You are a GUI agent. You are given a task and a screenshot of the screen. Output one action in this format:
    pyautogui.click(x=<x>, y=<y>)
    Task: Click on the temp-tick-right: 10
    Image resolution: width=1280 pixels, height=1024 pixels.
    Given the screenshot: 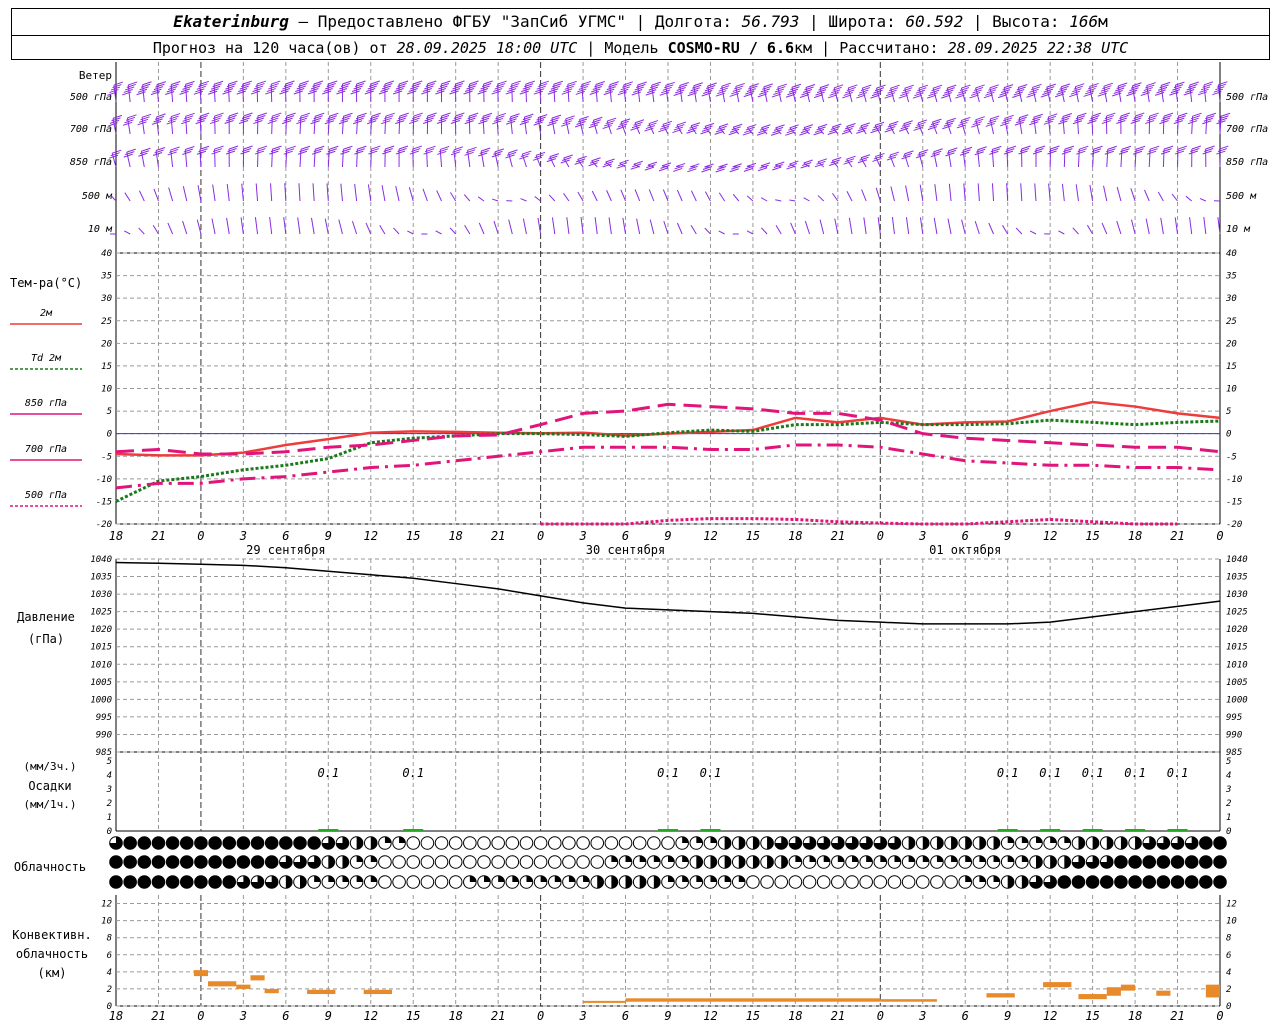 What is the action you would take?
    pyautogui.click(x=1231, y=390)
    